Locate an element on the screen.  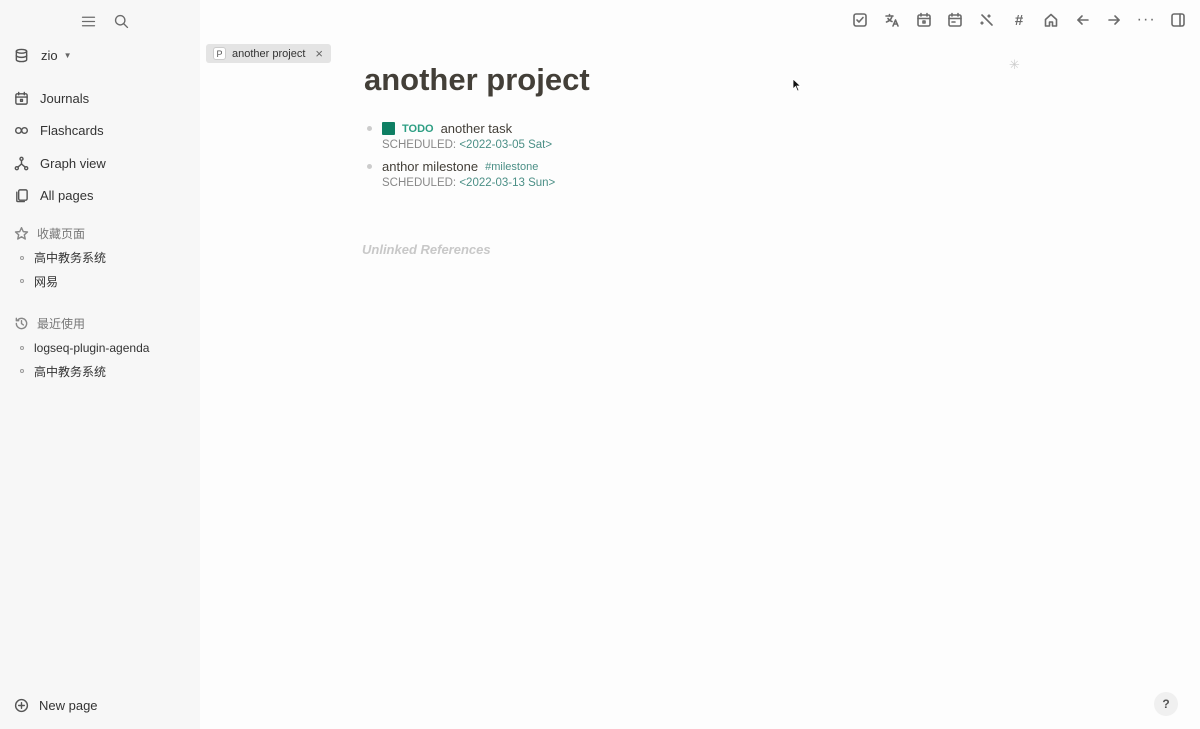
sidebar-item-label: Graph view is located at coordinates (73, 163).